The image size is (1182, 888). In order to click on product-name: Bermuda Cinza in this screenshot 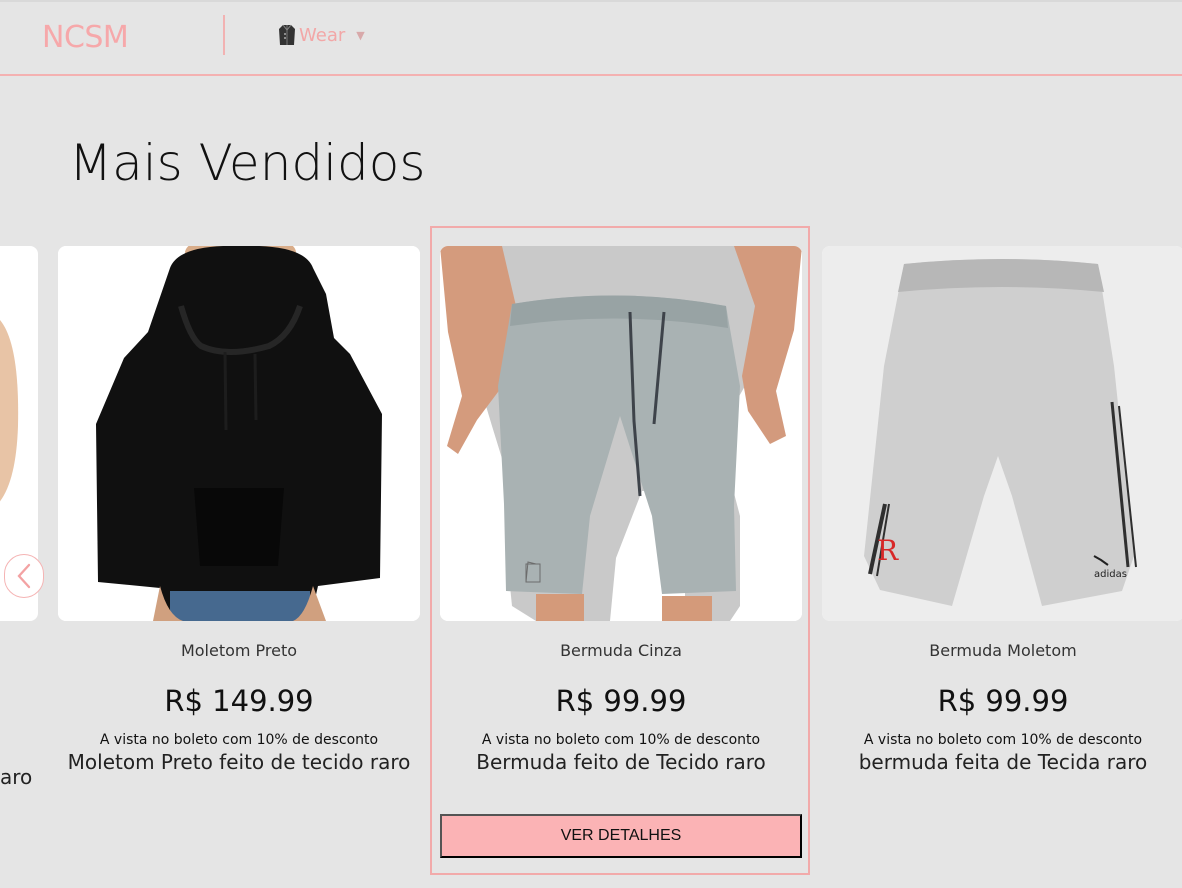, I will do `click(621, 650)`.